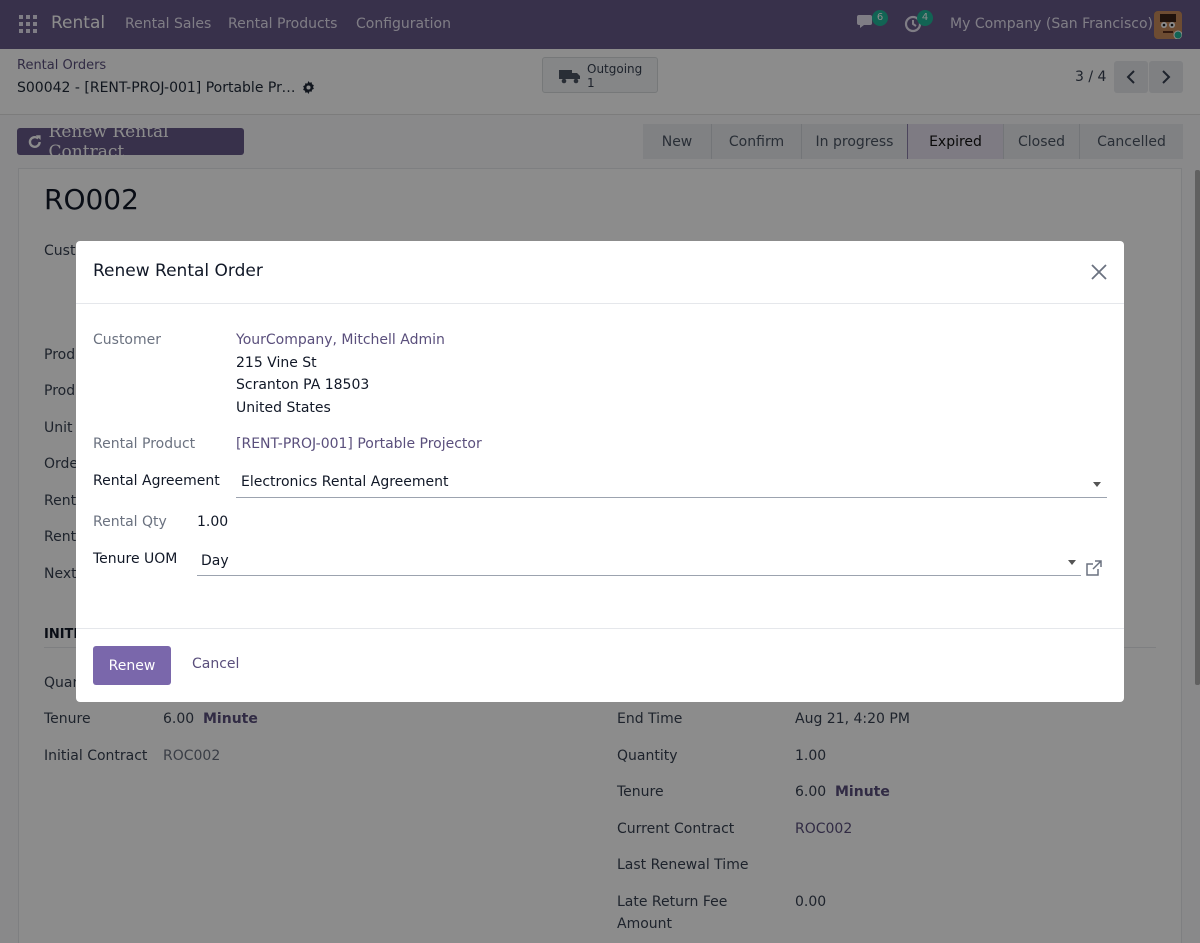  What do you see at coordinates (178, 271) in the screenshot?
I see `dialog-title: Renew Rental Order` at bounding box center [178, 271].